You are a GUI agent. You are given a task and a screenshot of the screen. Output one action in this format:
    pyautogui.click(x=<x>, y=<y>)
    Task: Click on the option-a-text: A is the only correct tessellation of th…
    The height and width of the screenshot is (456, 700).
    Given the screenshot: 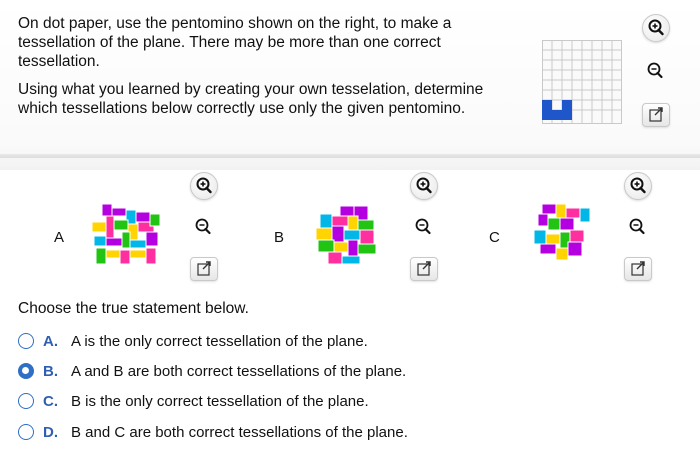 What is the action you would take?
    pyautogui.click(x=219, y=341)
    